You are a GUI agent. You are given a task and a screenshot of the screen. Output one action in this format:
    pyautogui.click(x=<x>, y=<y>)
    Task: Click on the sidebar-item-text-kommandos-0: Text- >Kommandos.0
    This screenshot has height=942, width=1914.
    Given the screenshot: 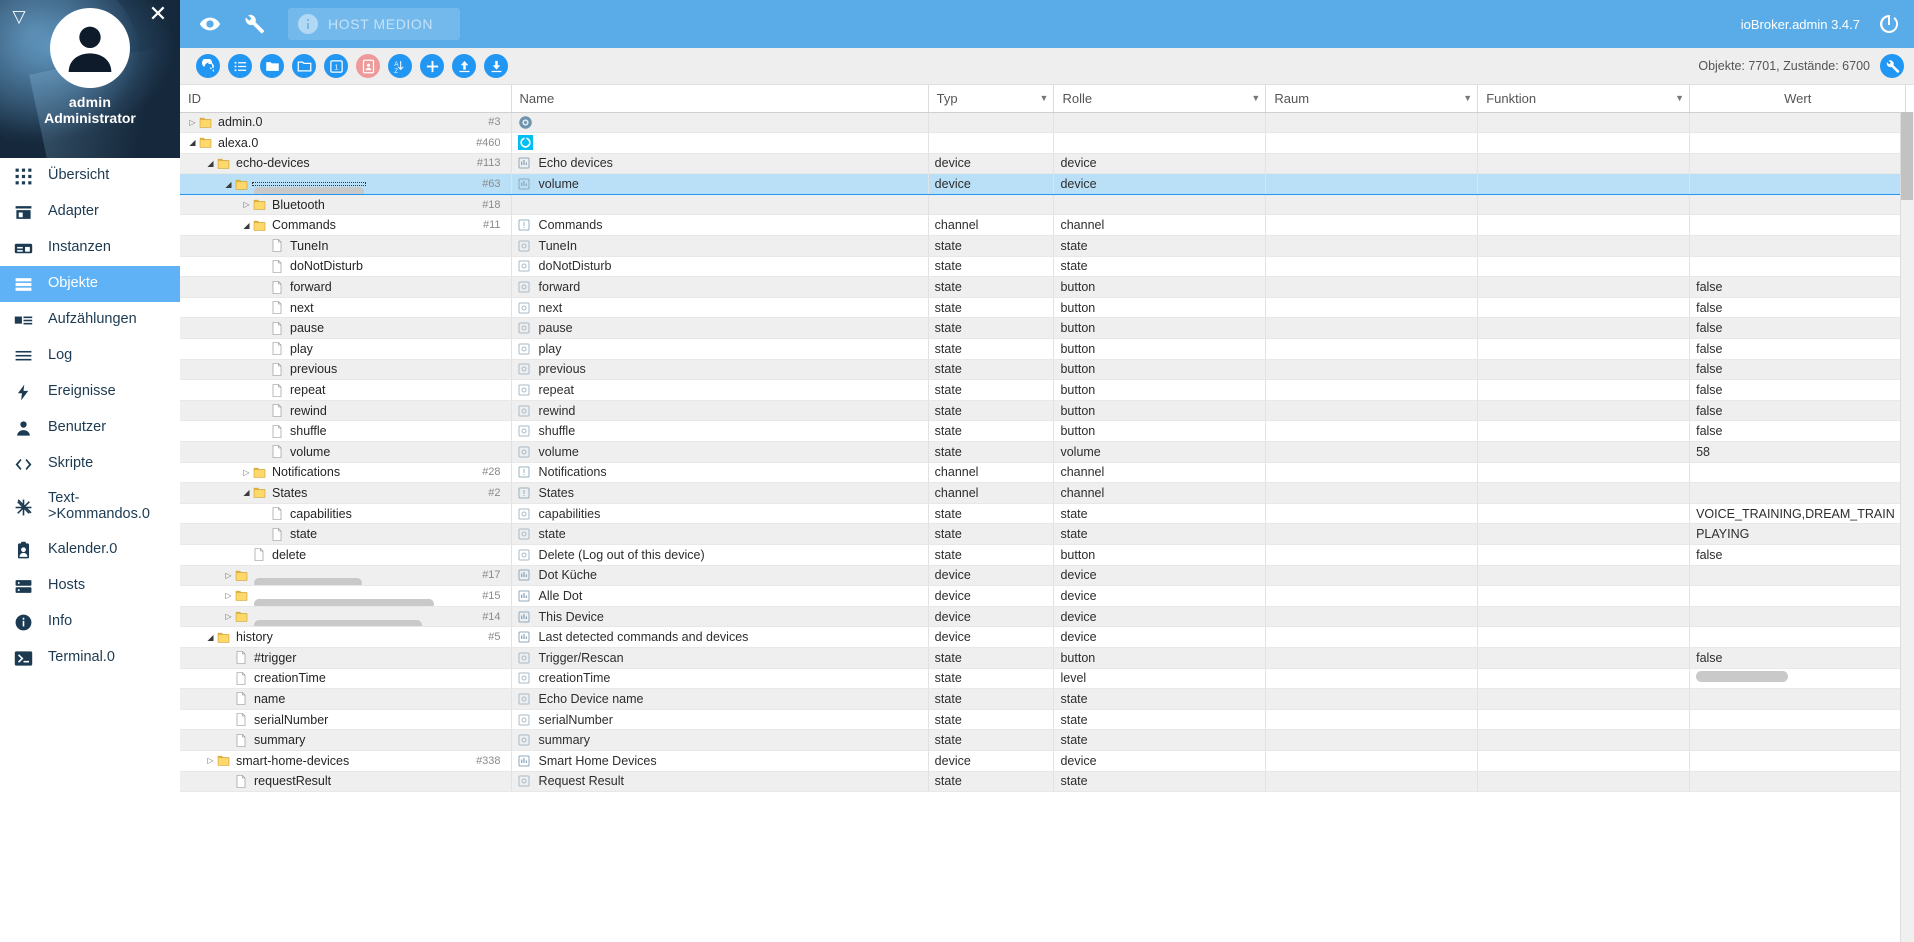 What is the action you would take?
    pyautogui.click(x=90, y=507)
    